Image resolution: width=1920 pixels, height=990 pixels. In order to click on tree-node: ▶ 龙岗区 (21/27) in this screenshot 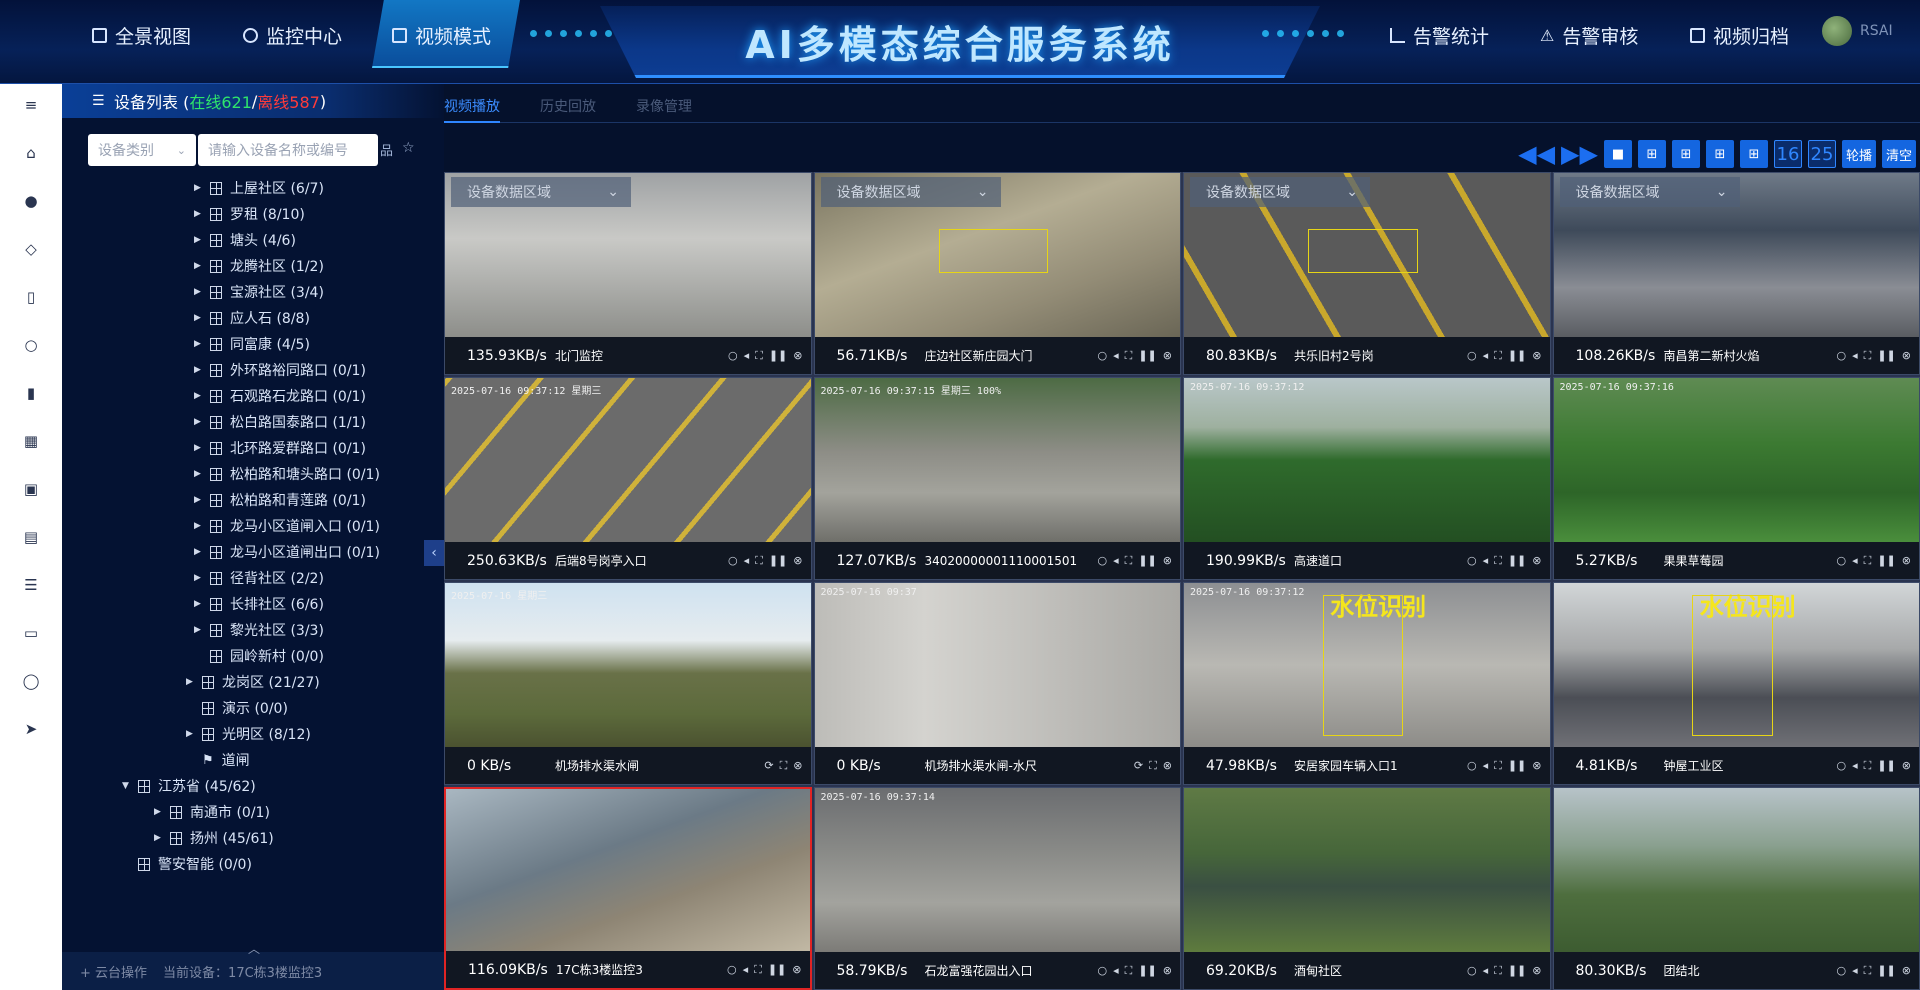, I will do `click(253, 682)`.